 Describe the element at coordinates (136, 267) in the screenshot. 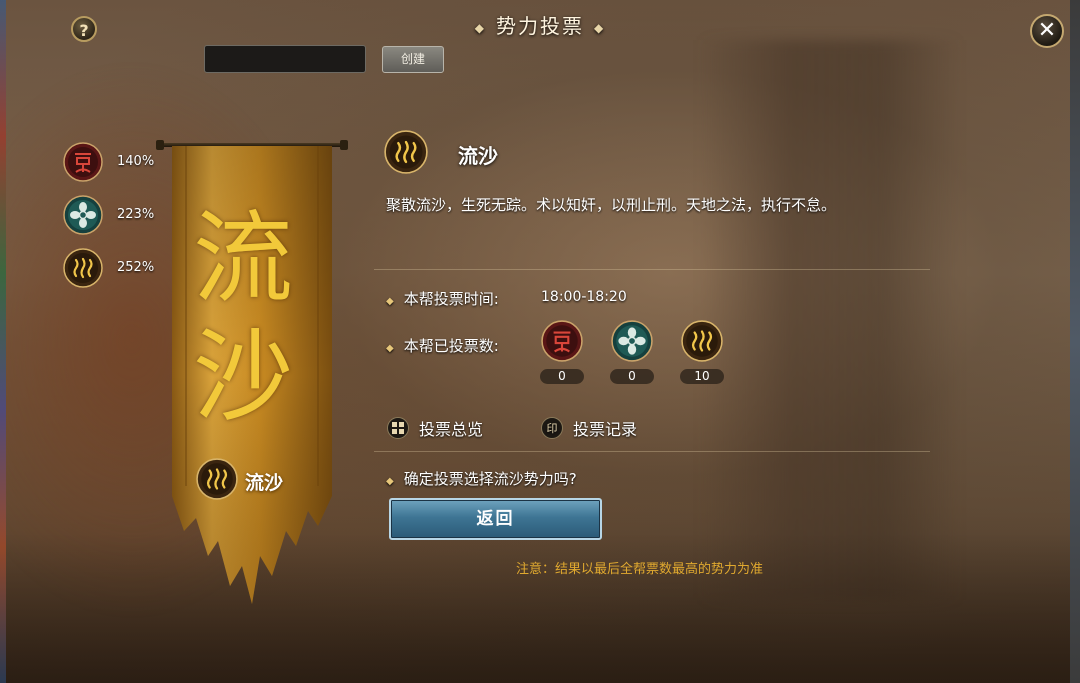

I see `faction-percent: 252%` at that location.